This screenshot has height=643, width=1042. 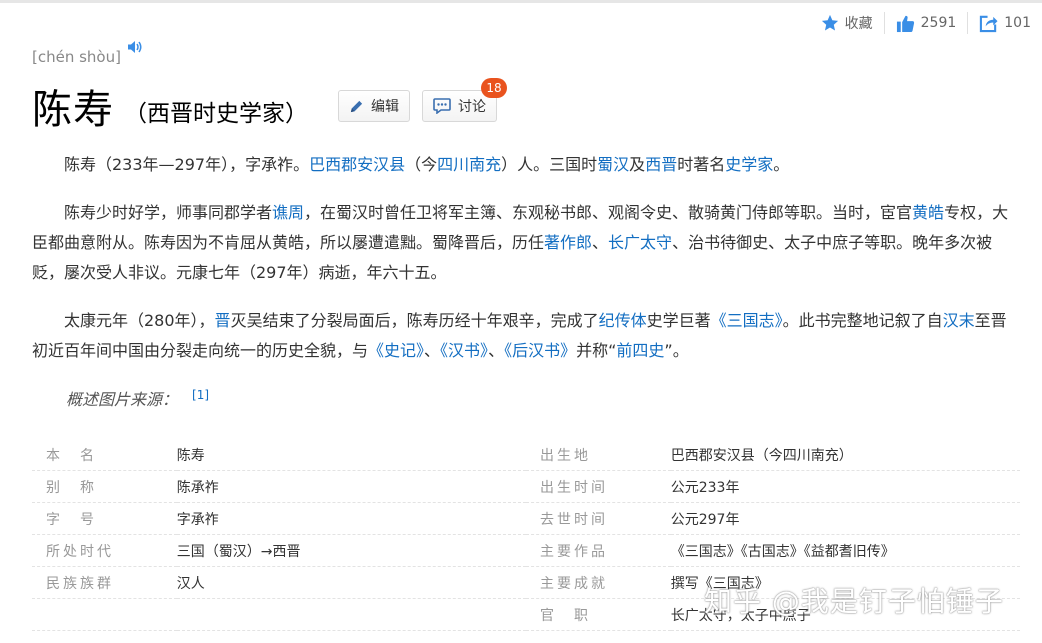 What do you see at coordinates (749, 164) in the screenshot?
I see `text-link: 史学家` at bounding box center [749, 164].